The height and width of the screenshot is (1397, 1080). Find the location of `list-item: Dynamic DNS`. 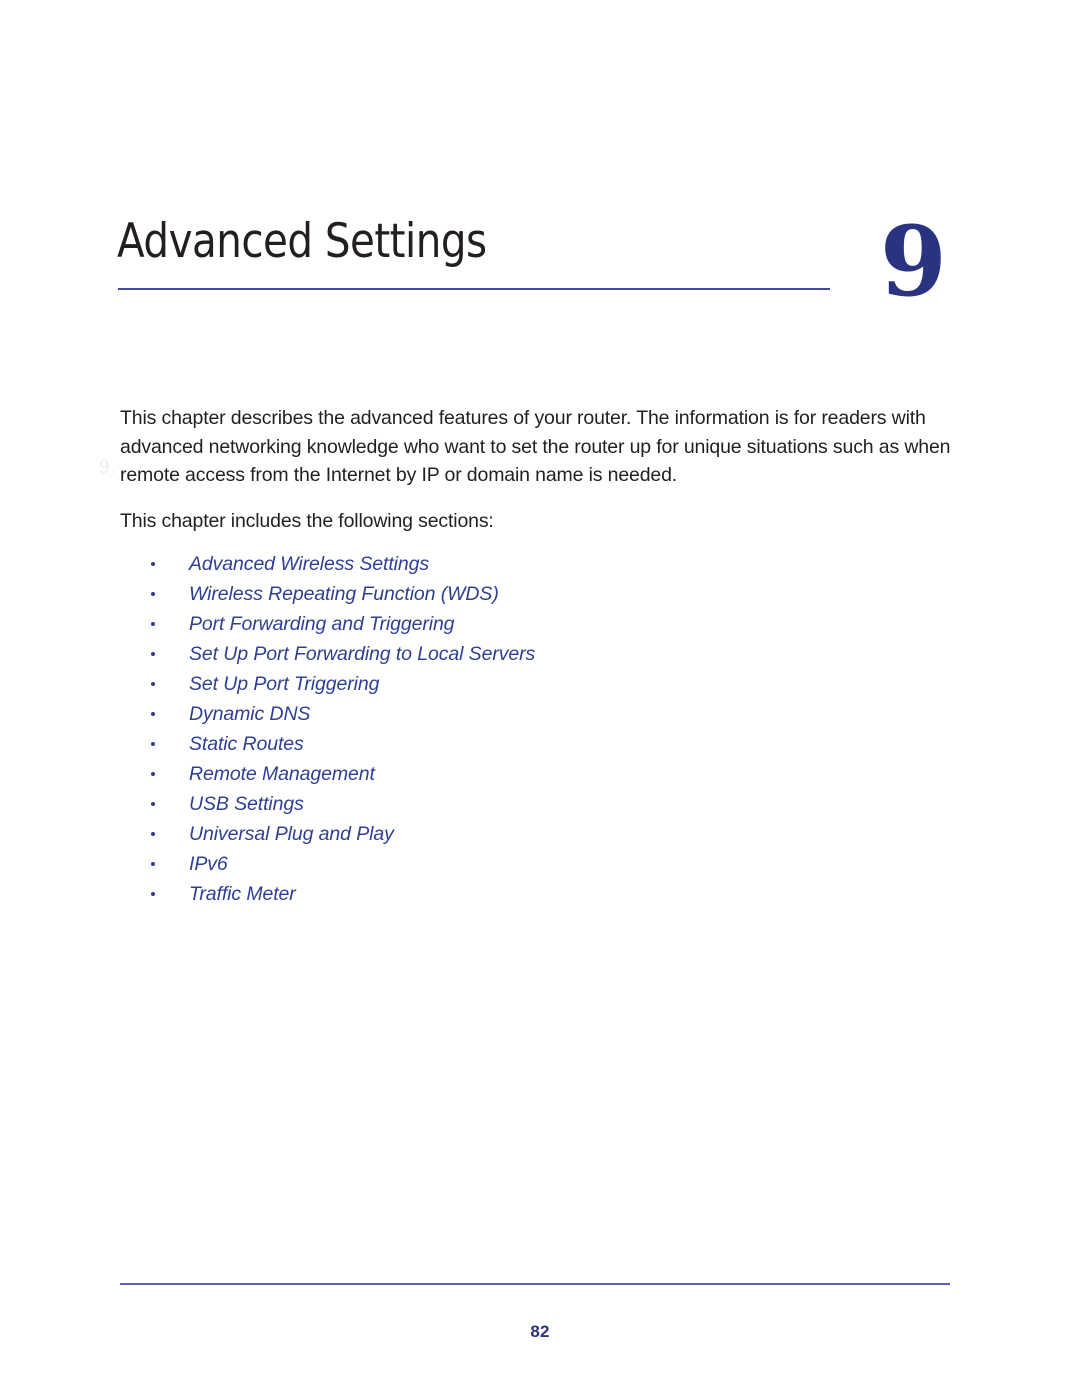

list-item: Dynamic DNS is located at coordinates (538, 714).